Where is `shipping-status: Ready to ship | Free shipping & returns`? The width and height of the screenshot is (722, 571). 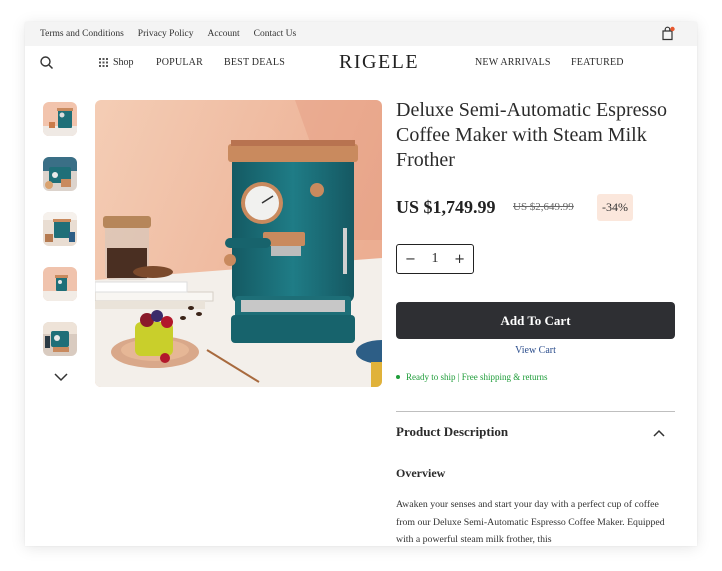
shipping-status: Ready to ship | Free shipping & returns is located at coordinates (472, 377).